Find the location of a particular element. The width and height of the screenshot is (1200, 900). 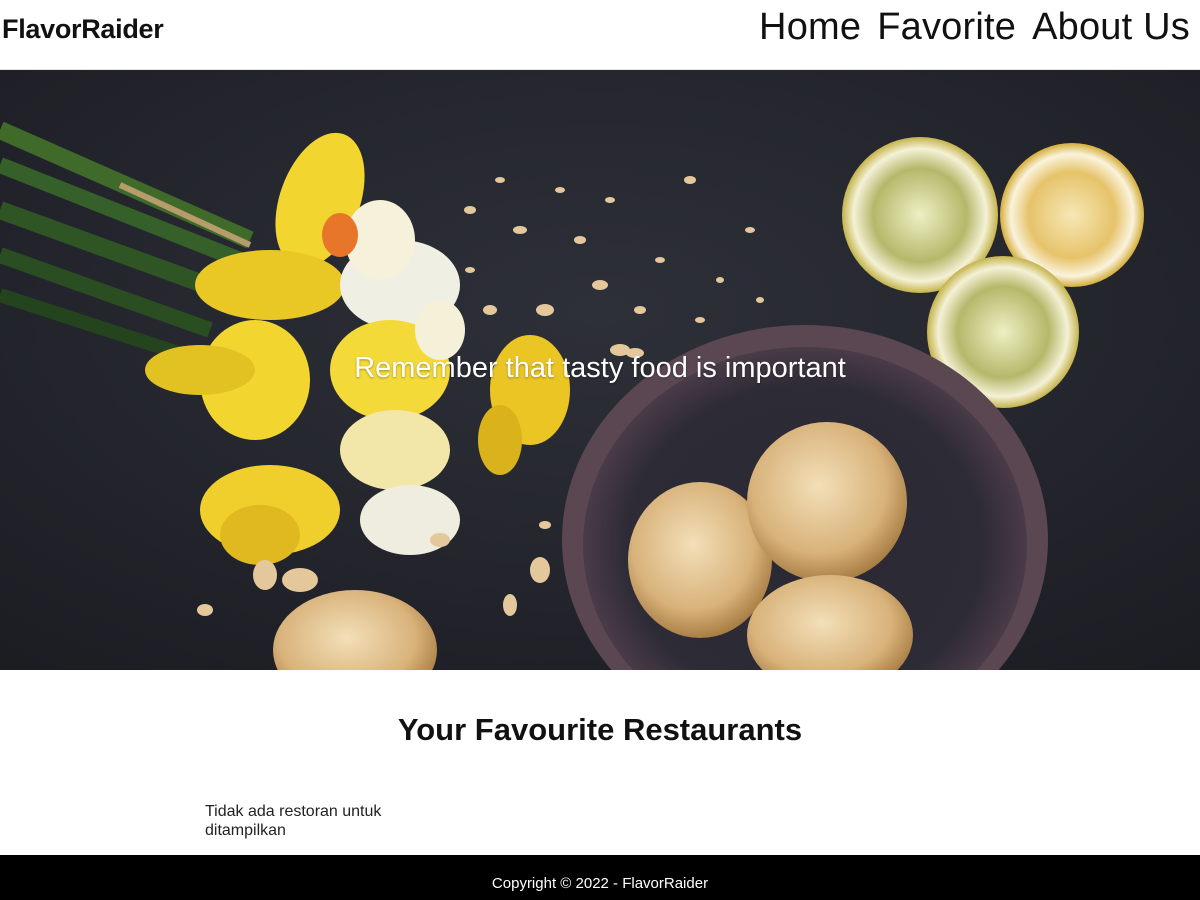

site-footer: Copyright © 2022 - FlavorRaider is located at coordinates (600, 877).